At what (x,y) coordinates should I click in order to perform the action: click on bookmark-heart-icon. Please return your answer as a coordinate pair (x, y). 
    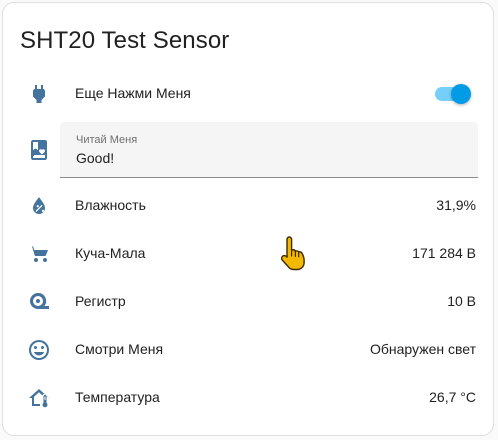
    Looking at the image, I should click on (39, 150).